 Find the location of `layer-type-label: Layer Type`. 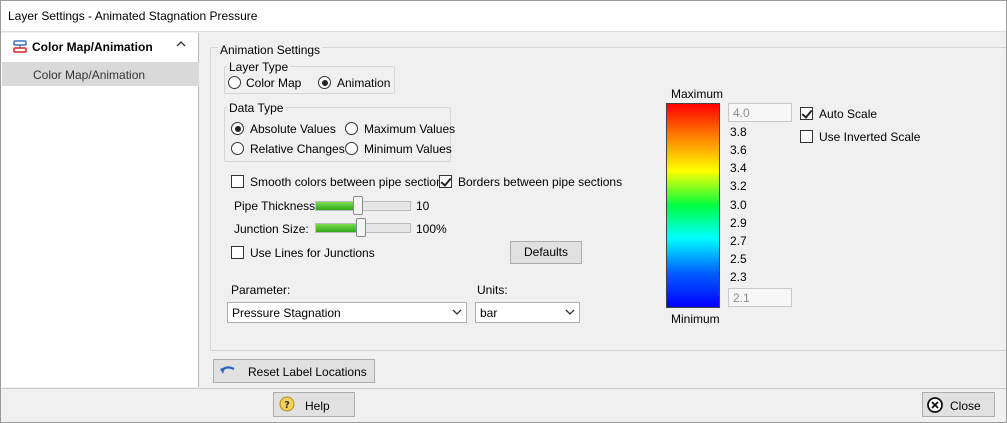

layer-type-label: Layer Type is located at coordinates (259, 67).